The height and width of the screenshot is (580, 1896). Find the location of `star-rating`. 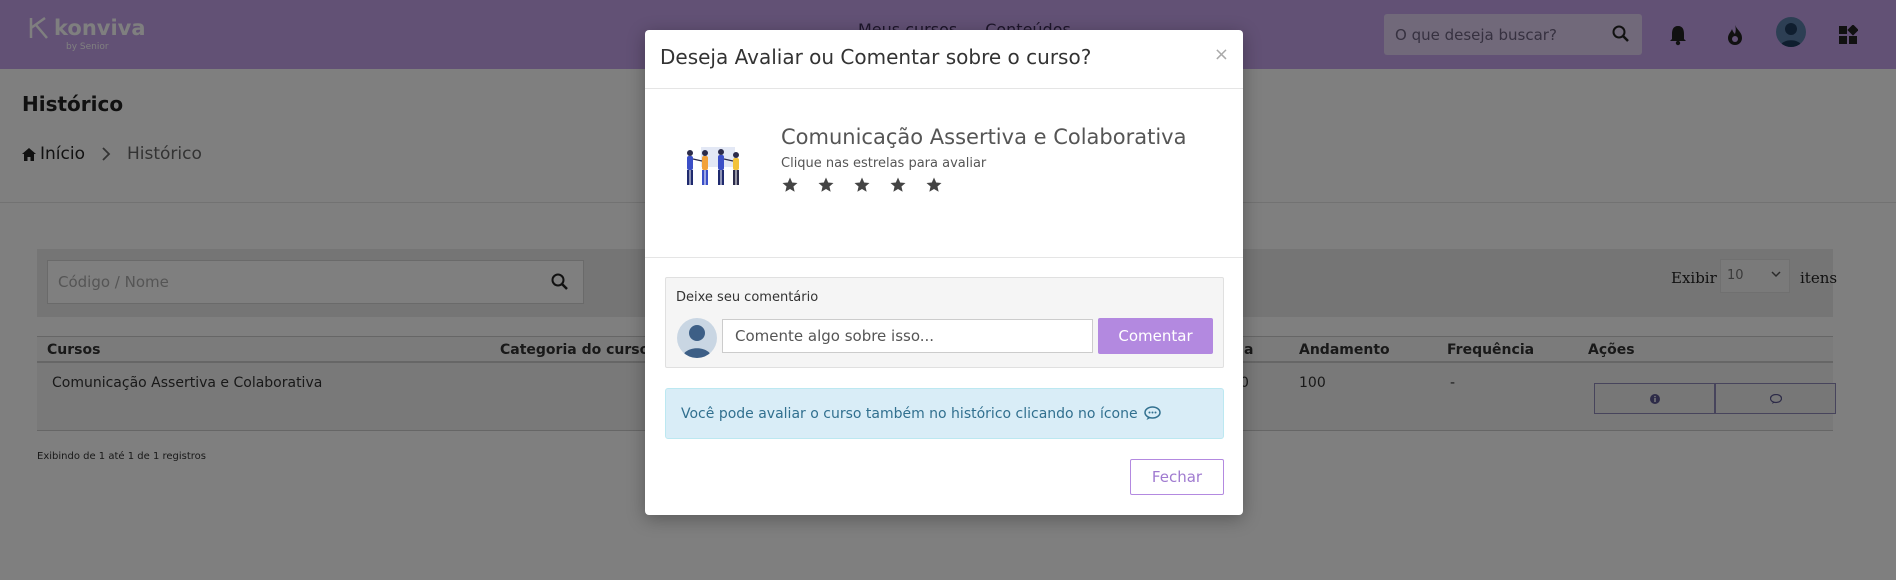

star-rating is located at coordinates (862, 185).